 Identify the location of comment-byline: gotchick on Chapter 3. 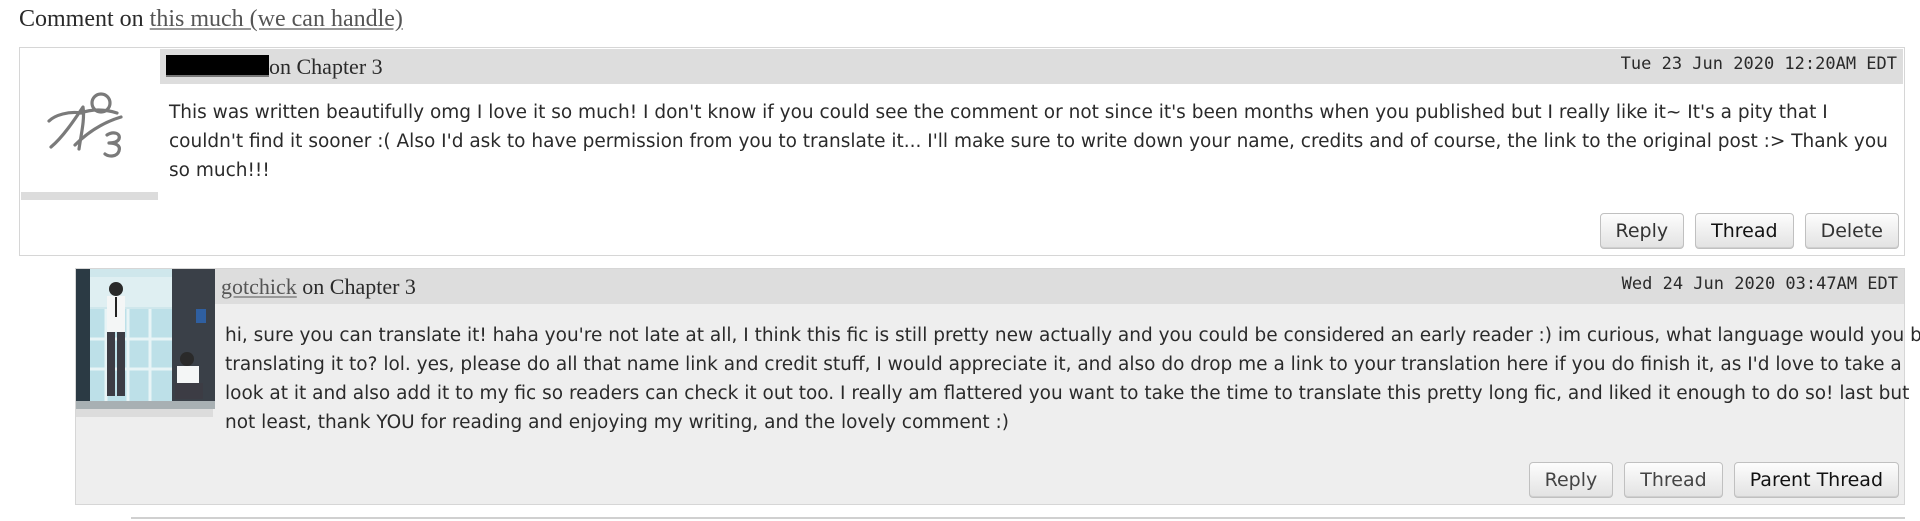
(318, 286).